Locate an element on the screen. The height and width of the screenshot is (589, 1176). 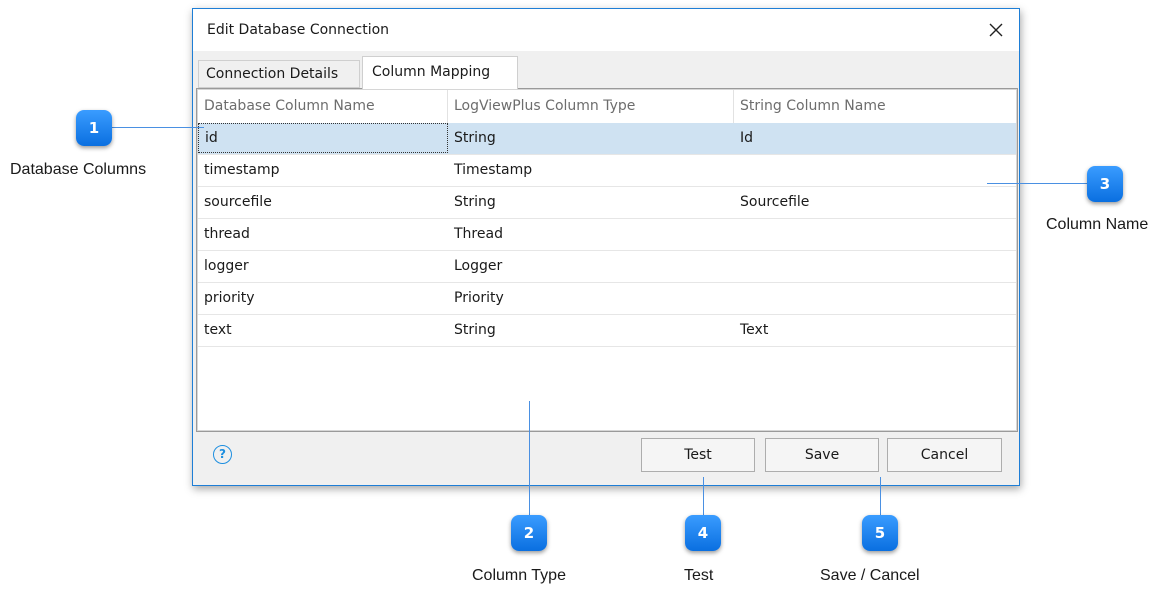
column-type-cell: Thread is located at coordinates (591, 234).